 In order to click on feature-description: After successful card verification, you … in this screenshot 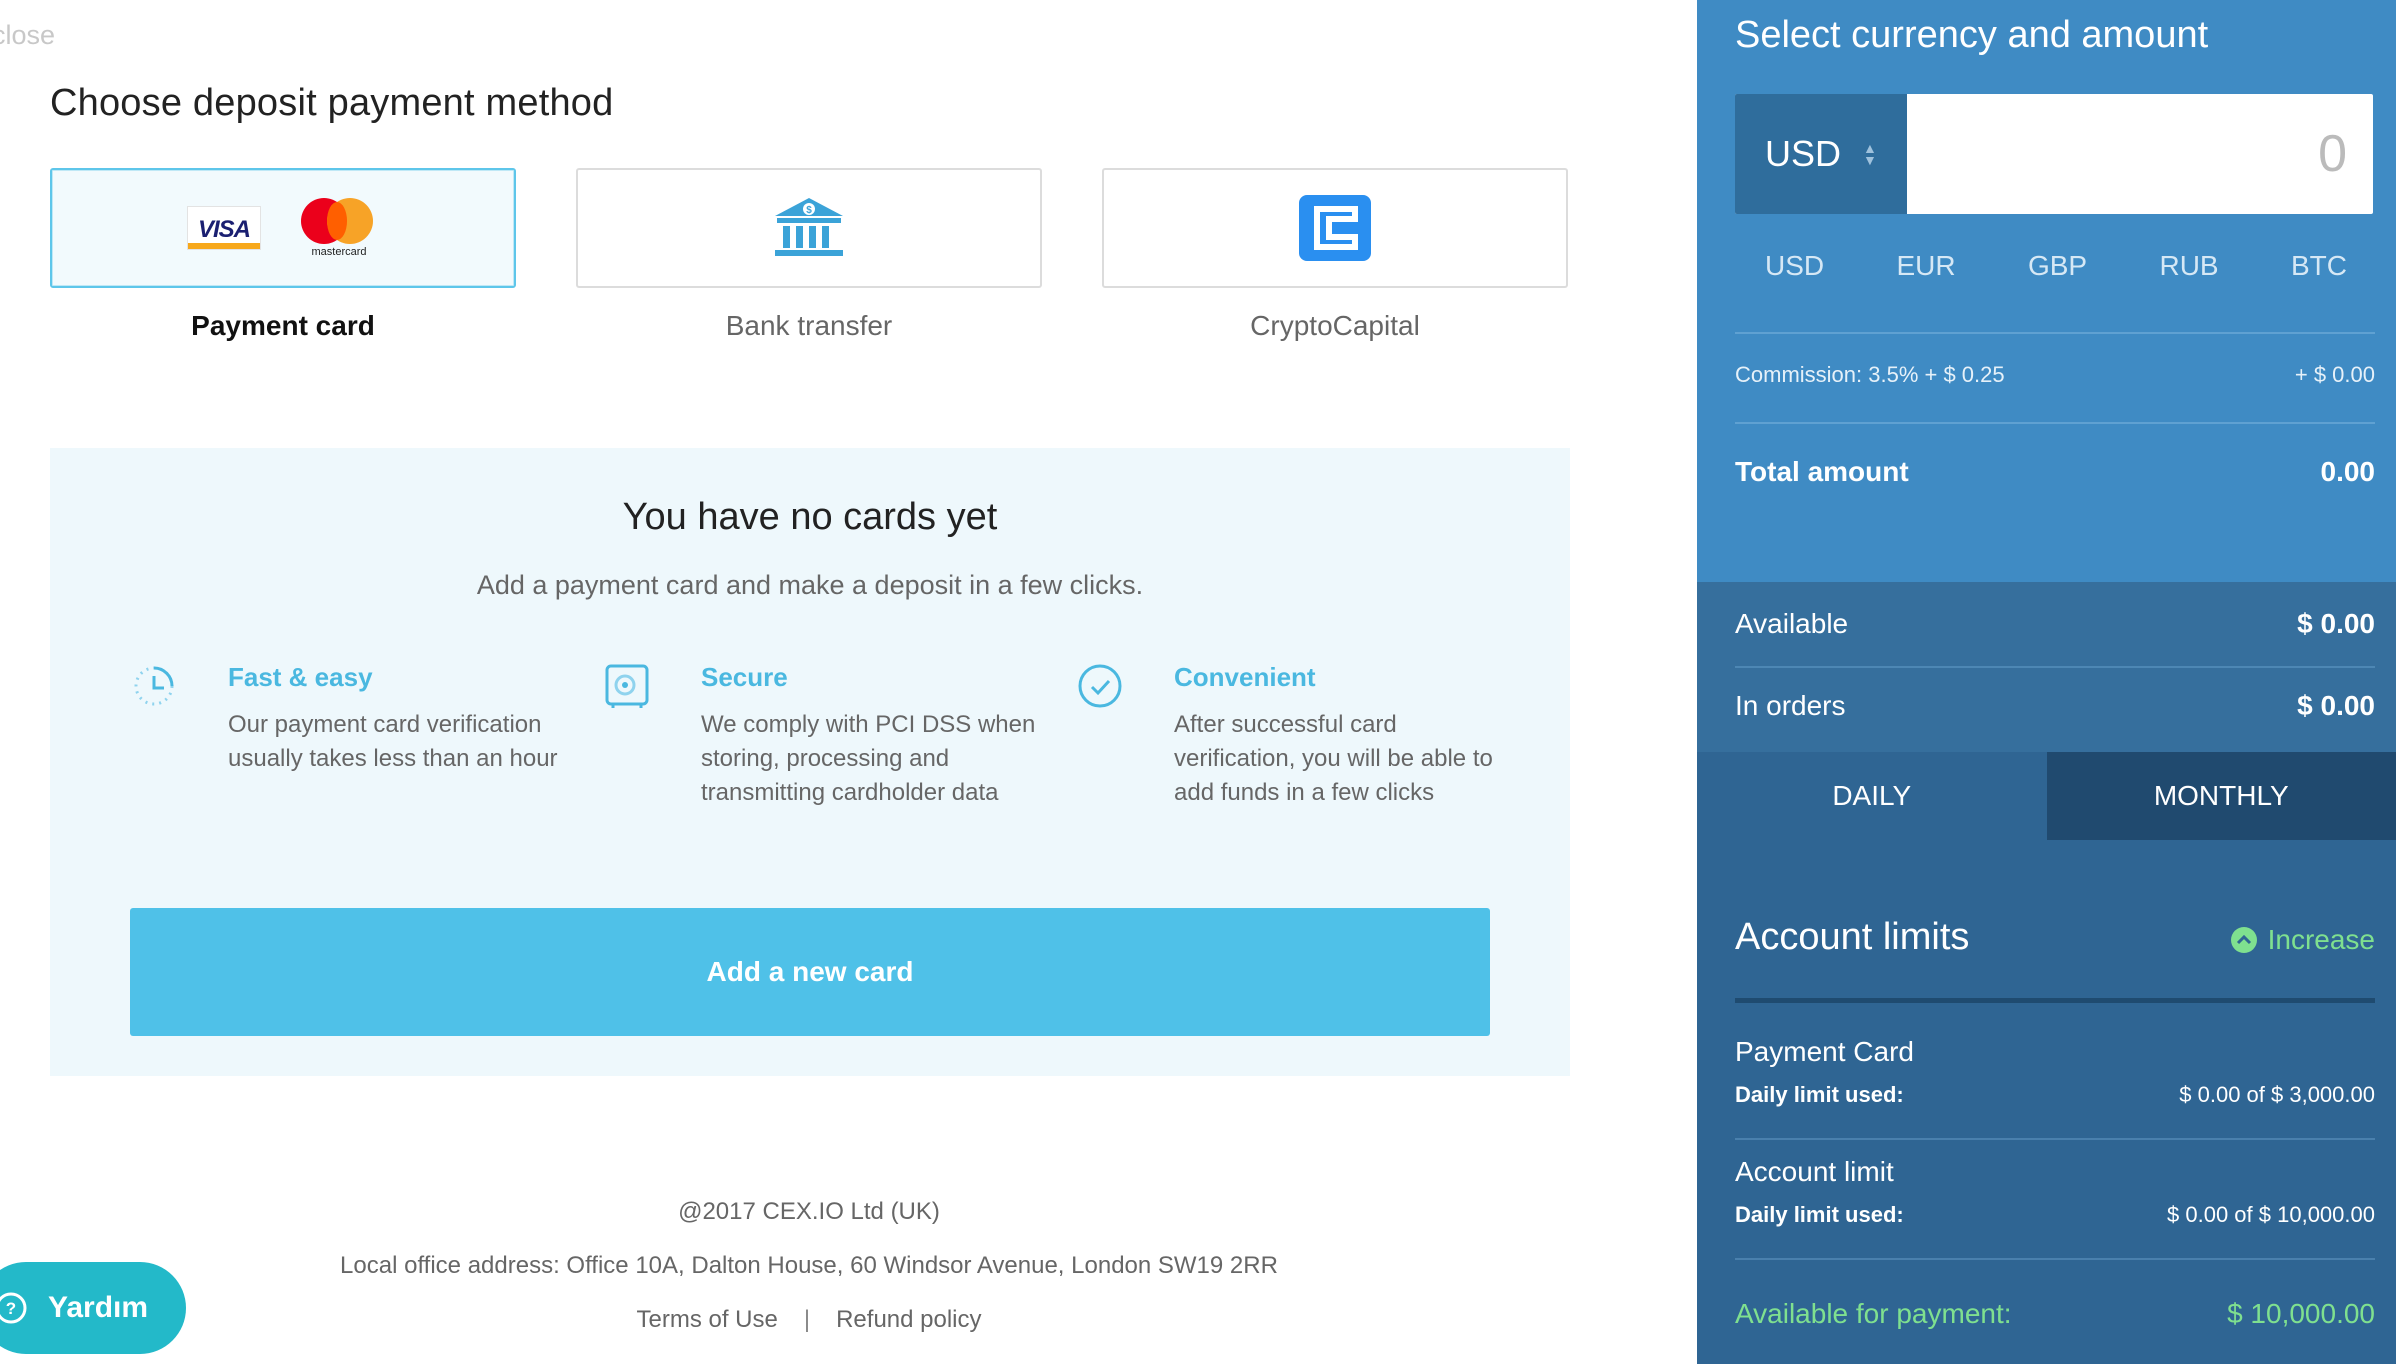, I will do `click(1333, 758)`.